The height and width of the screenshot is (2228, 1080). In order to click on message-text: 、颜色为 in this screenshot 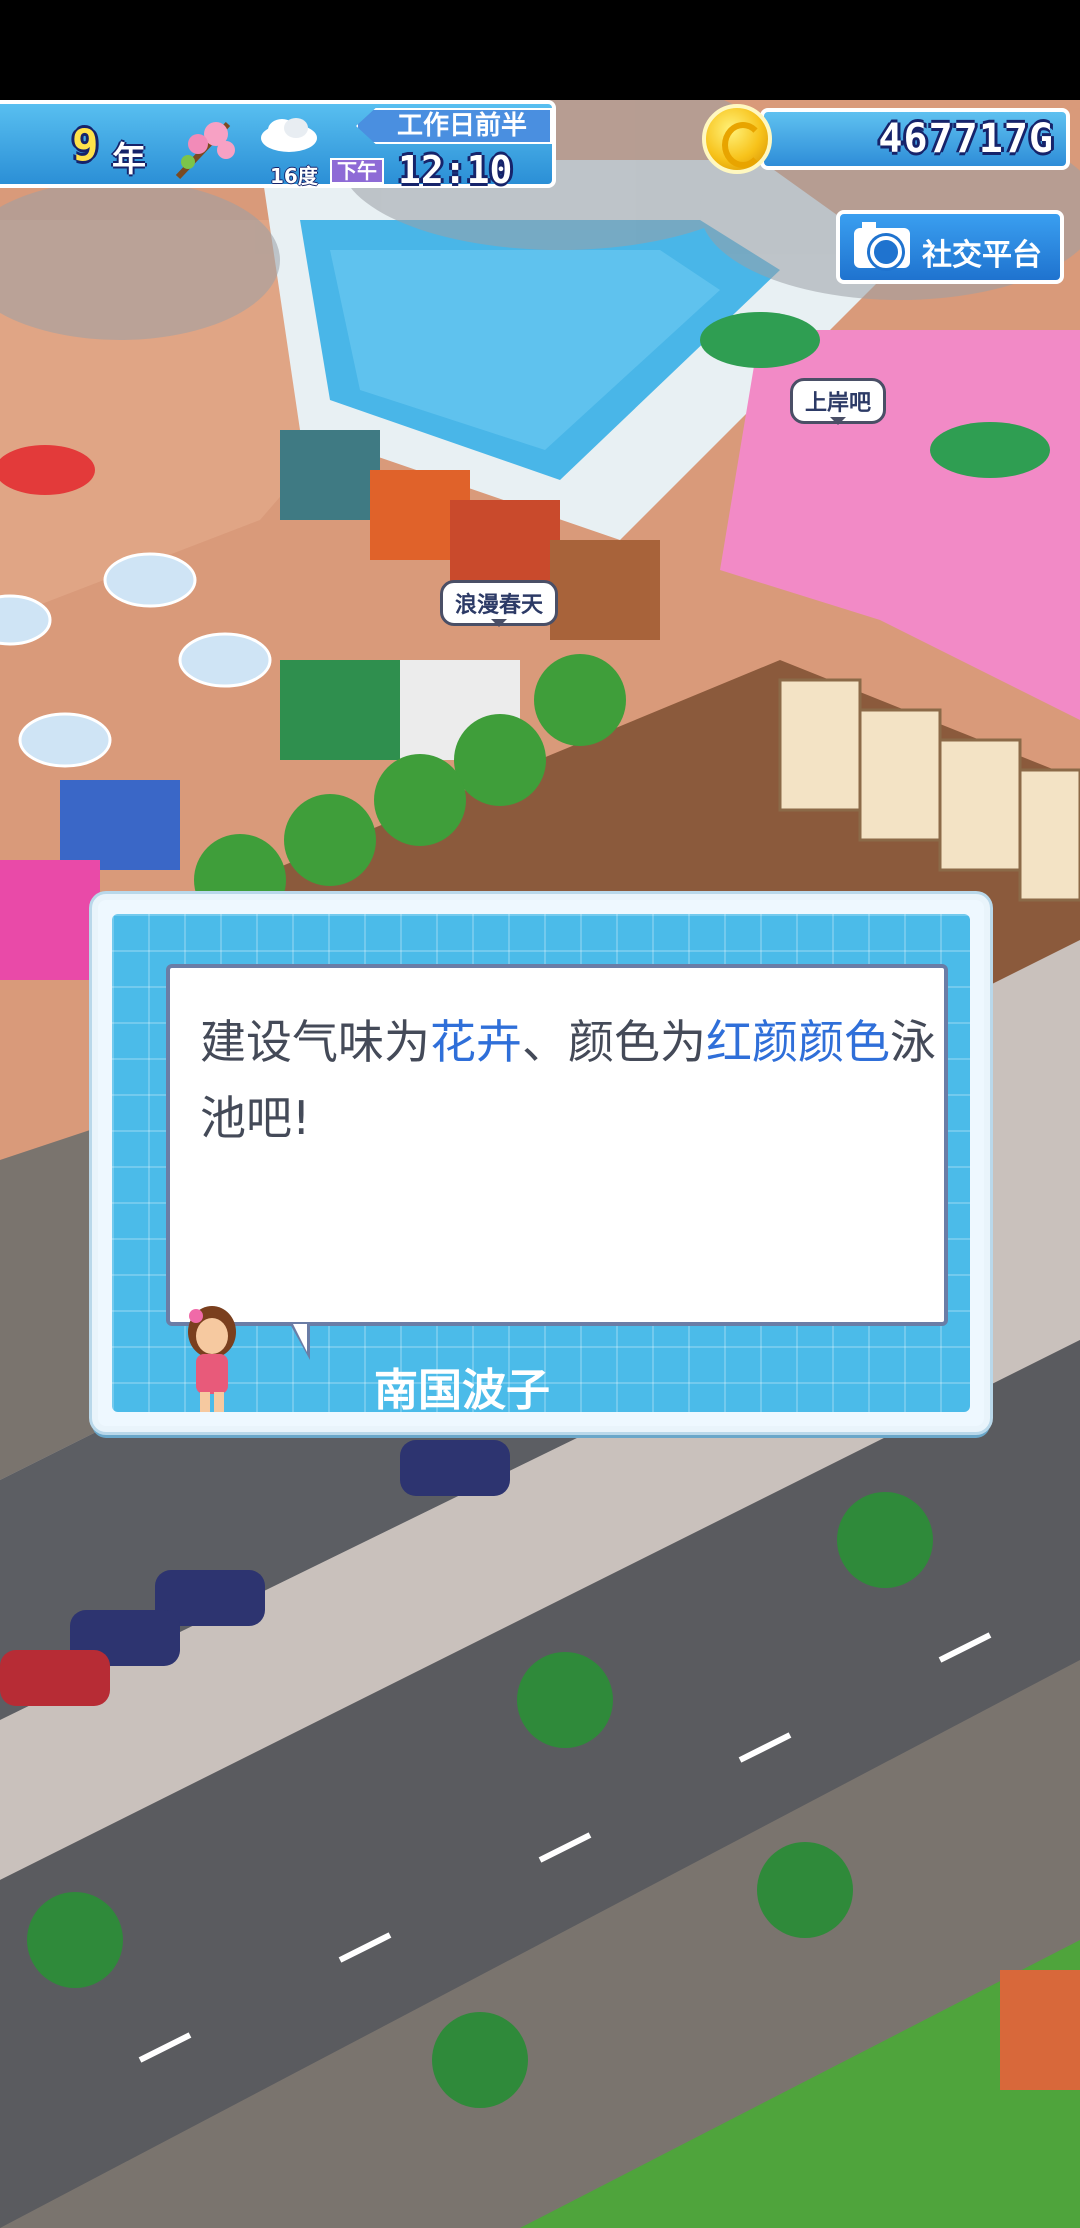, I will do `click(614, 1042)`.